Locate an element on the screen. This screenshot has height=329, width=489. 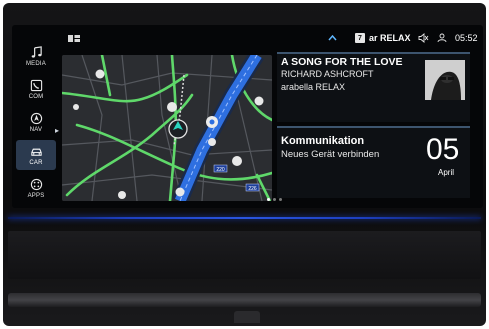
music-note-icon is located at coordinates (36, 51).